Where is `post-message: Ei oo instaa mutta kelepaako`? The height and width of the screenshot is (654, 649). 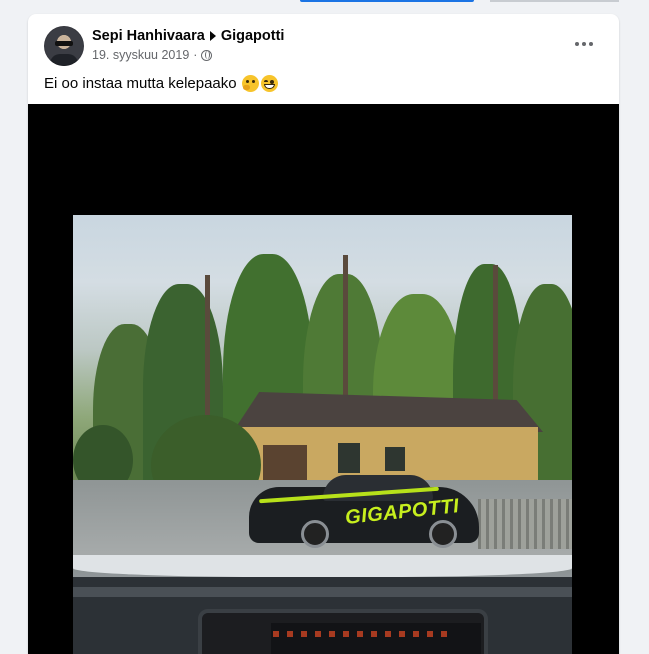 post-message: Ei oo instaa mutta kelepaako is located at coordinates (140, 83).